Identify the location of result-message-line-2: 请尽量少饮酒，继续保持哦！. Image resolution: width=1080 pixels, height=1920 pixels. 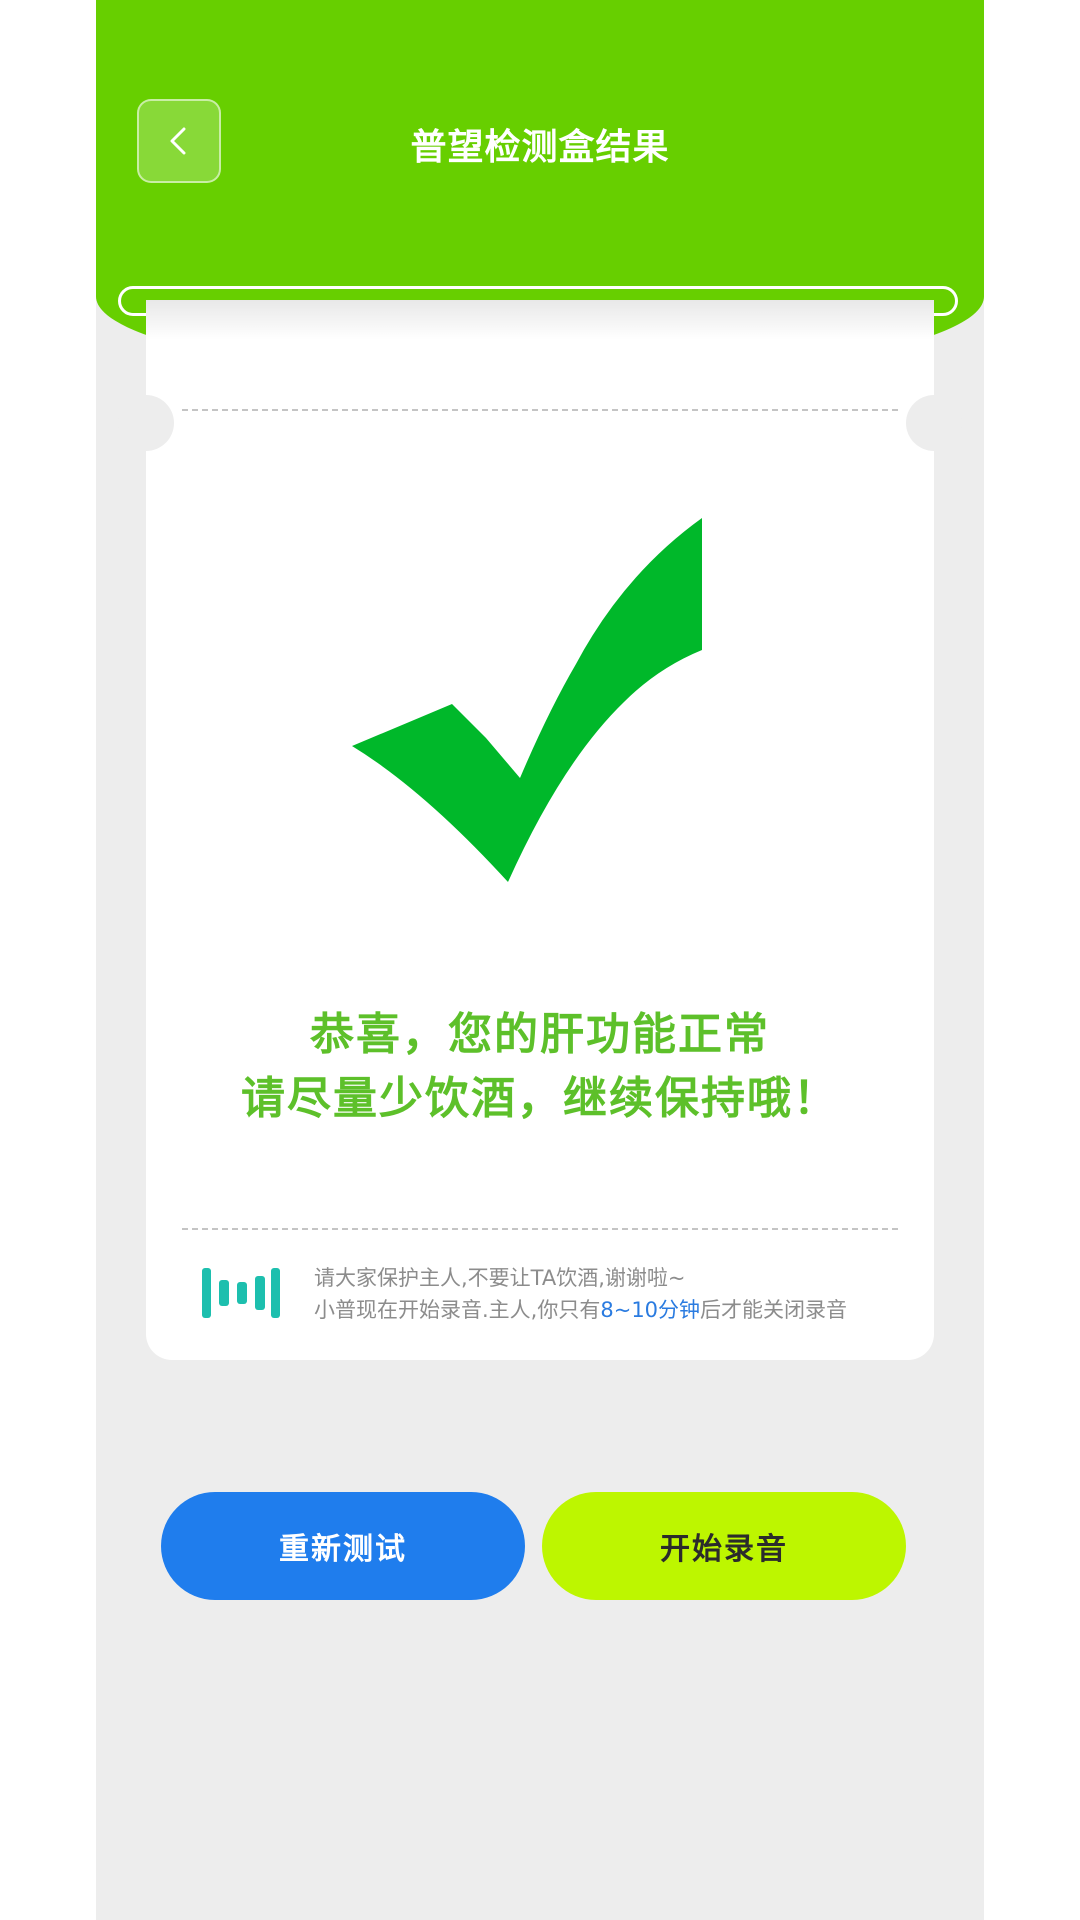
(540, 1098).